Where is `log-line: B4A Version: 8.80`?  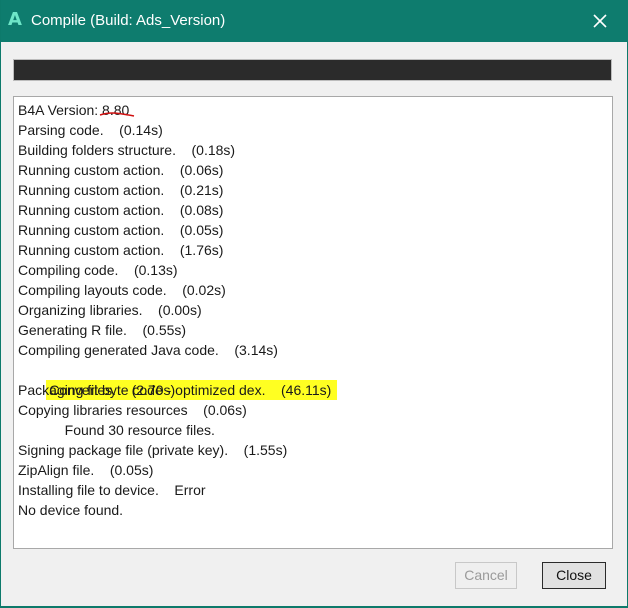 log-line: B4A Version: 8.80 is located at coordinates (74, 110).